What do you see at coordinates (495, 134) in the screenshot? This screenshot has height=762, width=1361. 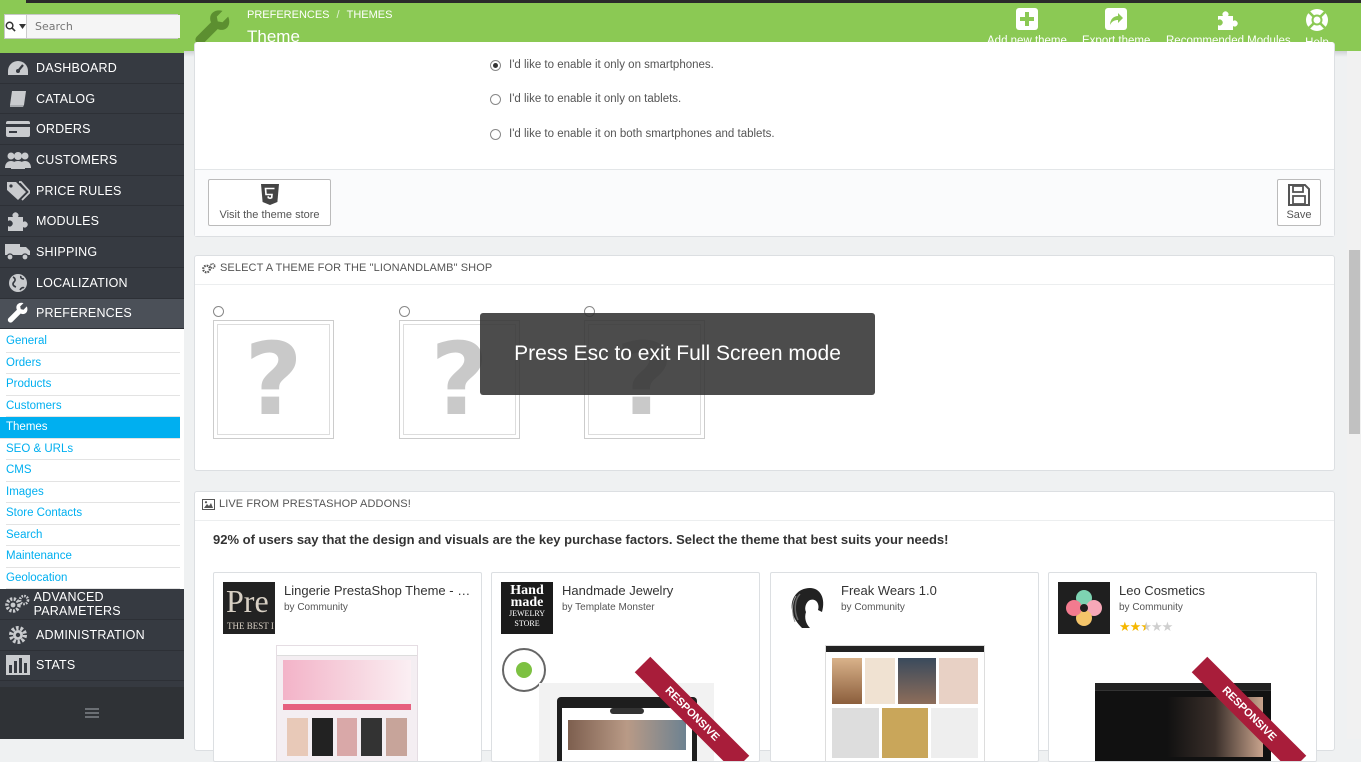 I see `radio-both` at bounding box center [495, 134].